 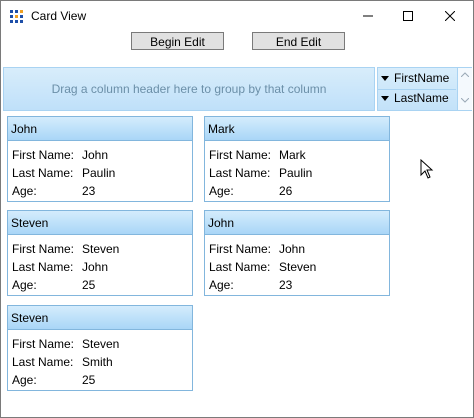 I want to click on end-edit-button: End Edit, so click(x=298, y=41).